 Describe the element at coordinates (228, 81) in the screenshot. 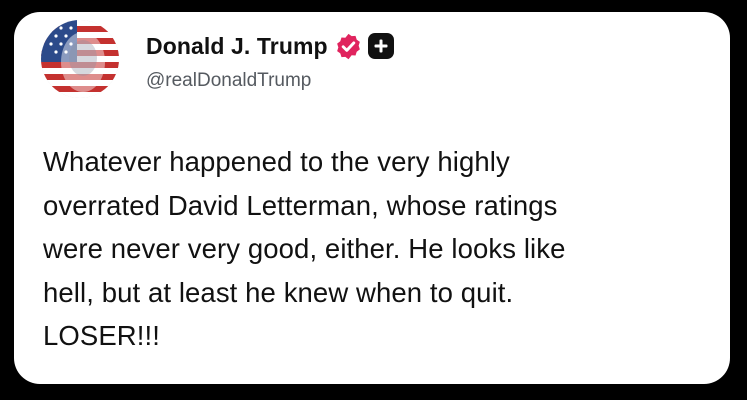

I see `author-handle: @realDonaldTrump` at that location.